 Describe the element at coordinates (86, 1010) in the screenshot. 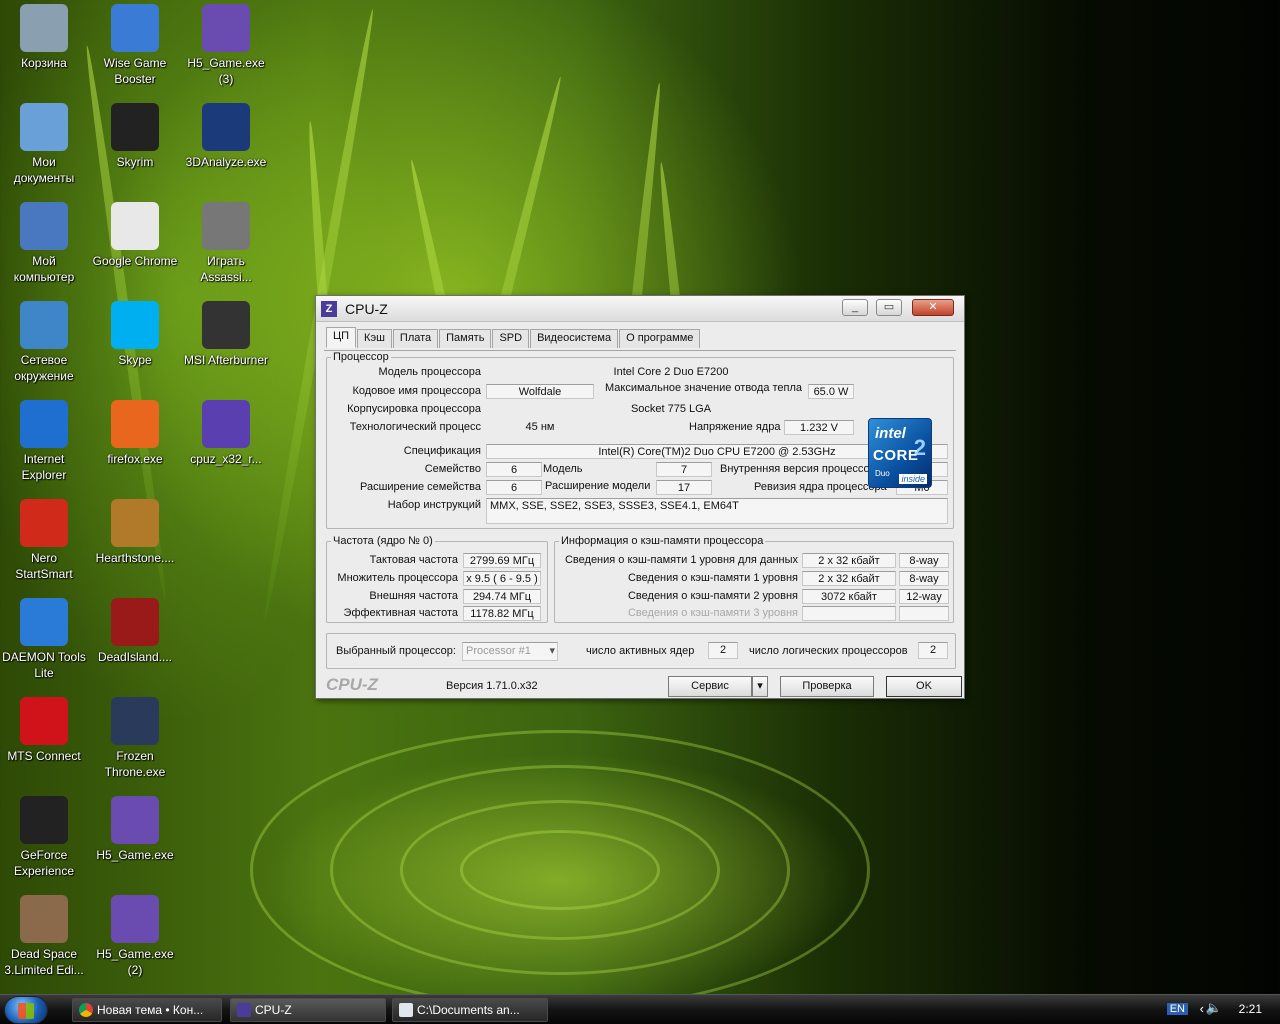

I see `chrome-icon` at that location.